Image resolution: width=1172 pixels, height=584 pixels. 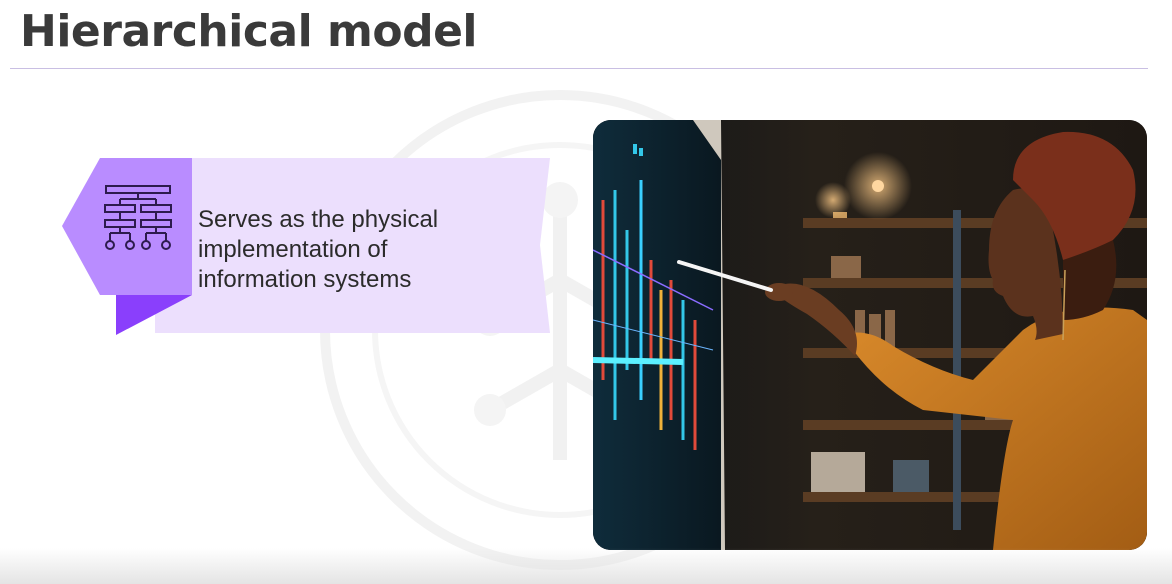 What do you see at coordinates (305, 279) in the screenshot?
I see `callout-line-3: information systems` at bounding box center [305, 279].